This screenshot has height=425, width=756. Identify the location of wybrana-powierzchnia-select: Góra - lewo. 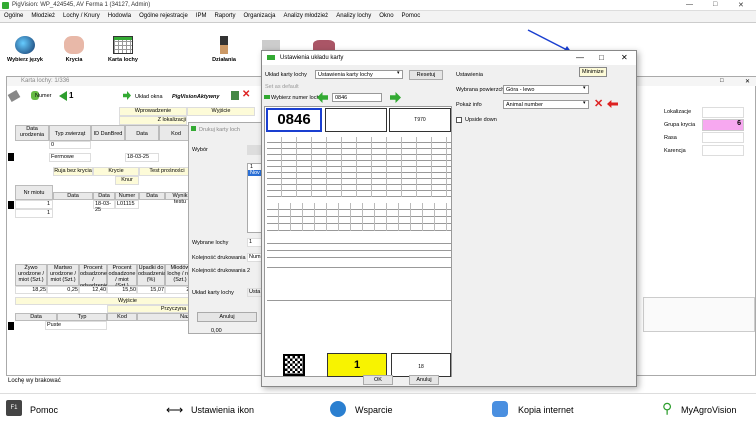
(546, 89).